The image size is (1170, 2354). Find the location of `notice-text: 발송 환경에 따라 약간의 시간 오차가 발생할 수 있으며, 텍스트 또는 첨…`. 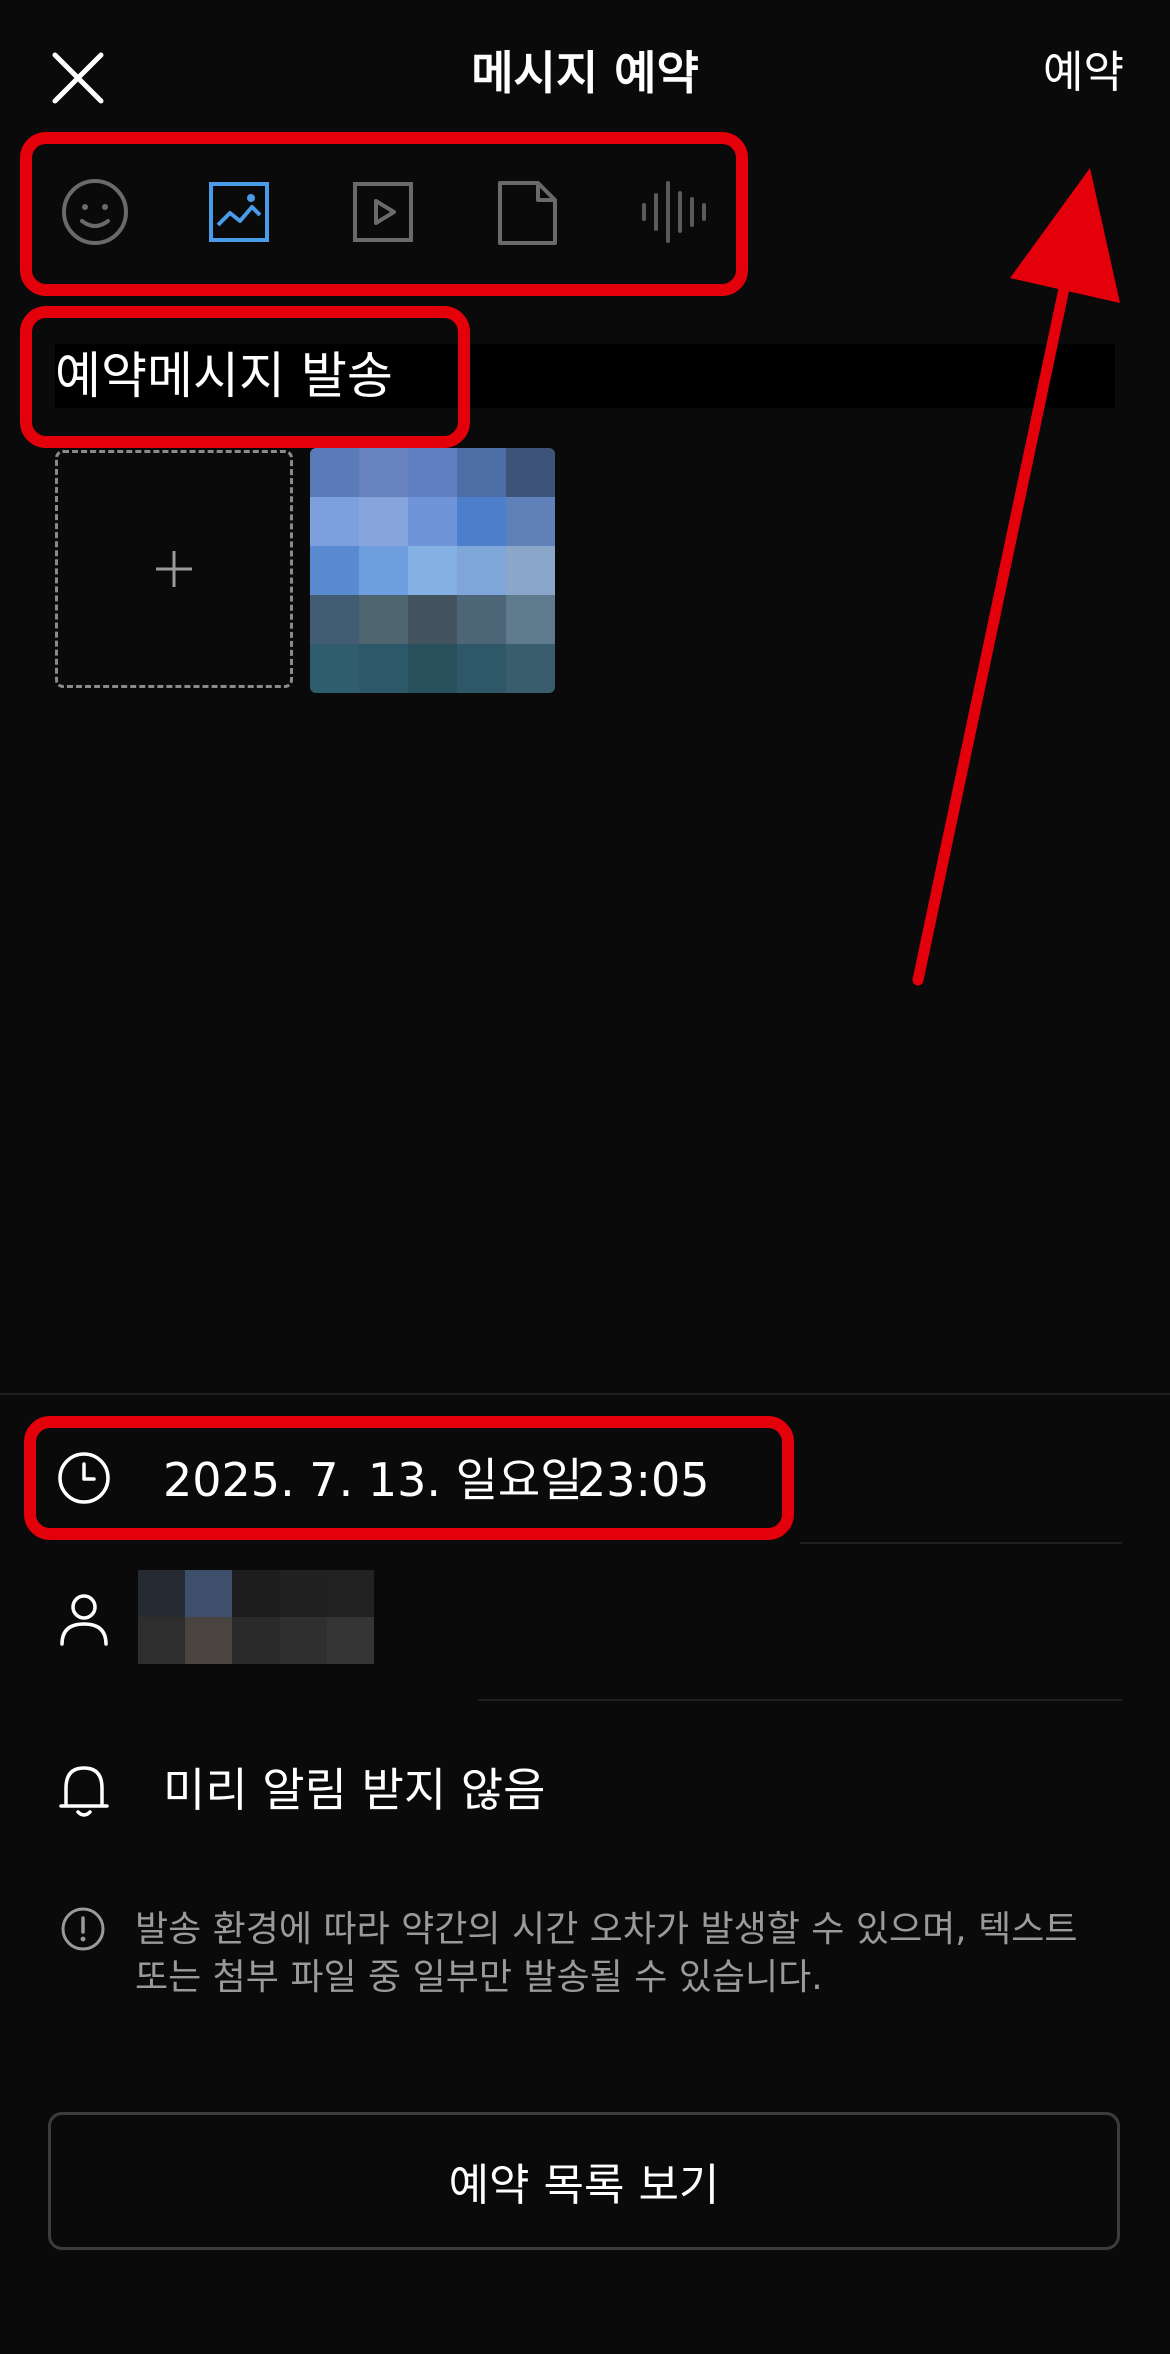

notice-text: 발송 환경에 따라 약간의 시간 오차가 발생할 수 있으며, 텍스트 또는 첨… is located at coordinates (615, 1954).